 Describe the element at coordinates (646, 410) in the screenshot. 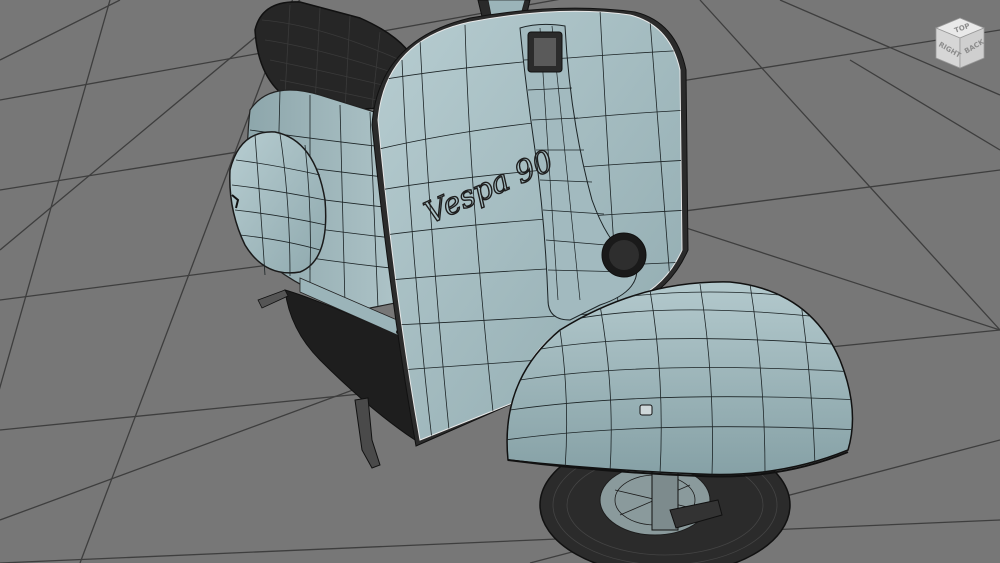

I see `fender-bolt` at that location.